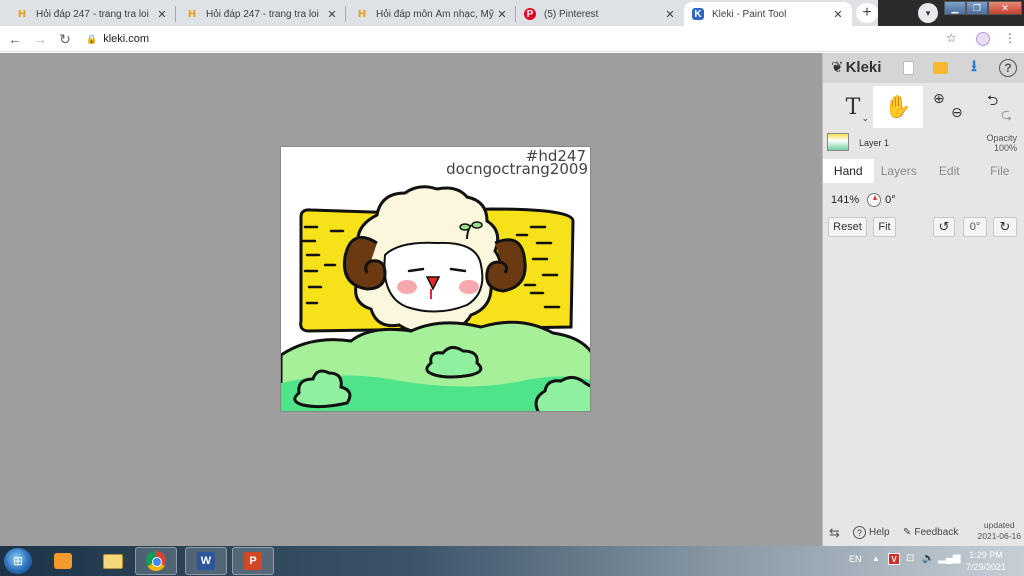  I want to click on opacity-value: 100%, so click(1005, 148).